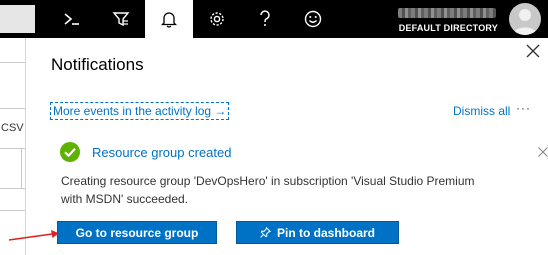 This screenshot has height=255, width=548. I want to click on background-csv-label: CSV, so click(12, 128).